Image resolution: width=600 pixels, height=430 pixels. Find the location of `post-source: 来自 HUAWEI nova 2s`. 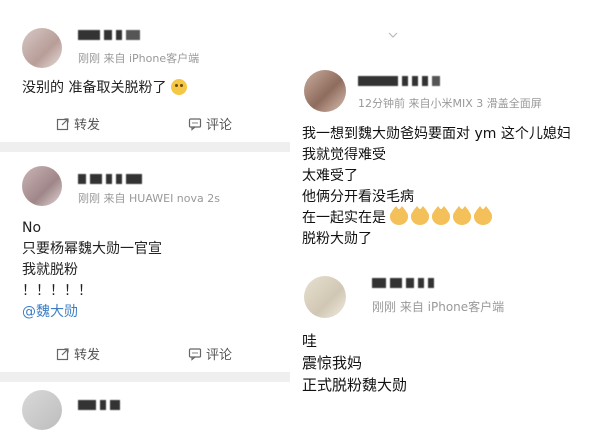

post-source: 来自 HUAWEI nova 2s is located at coordinates (162, 198).